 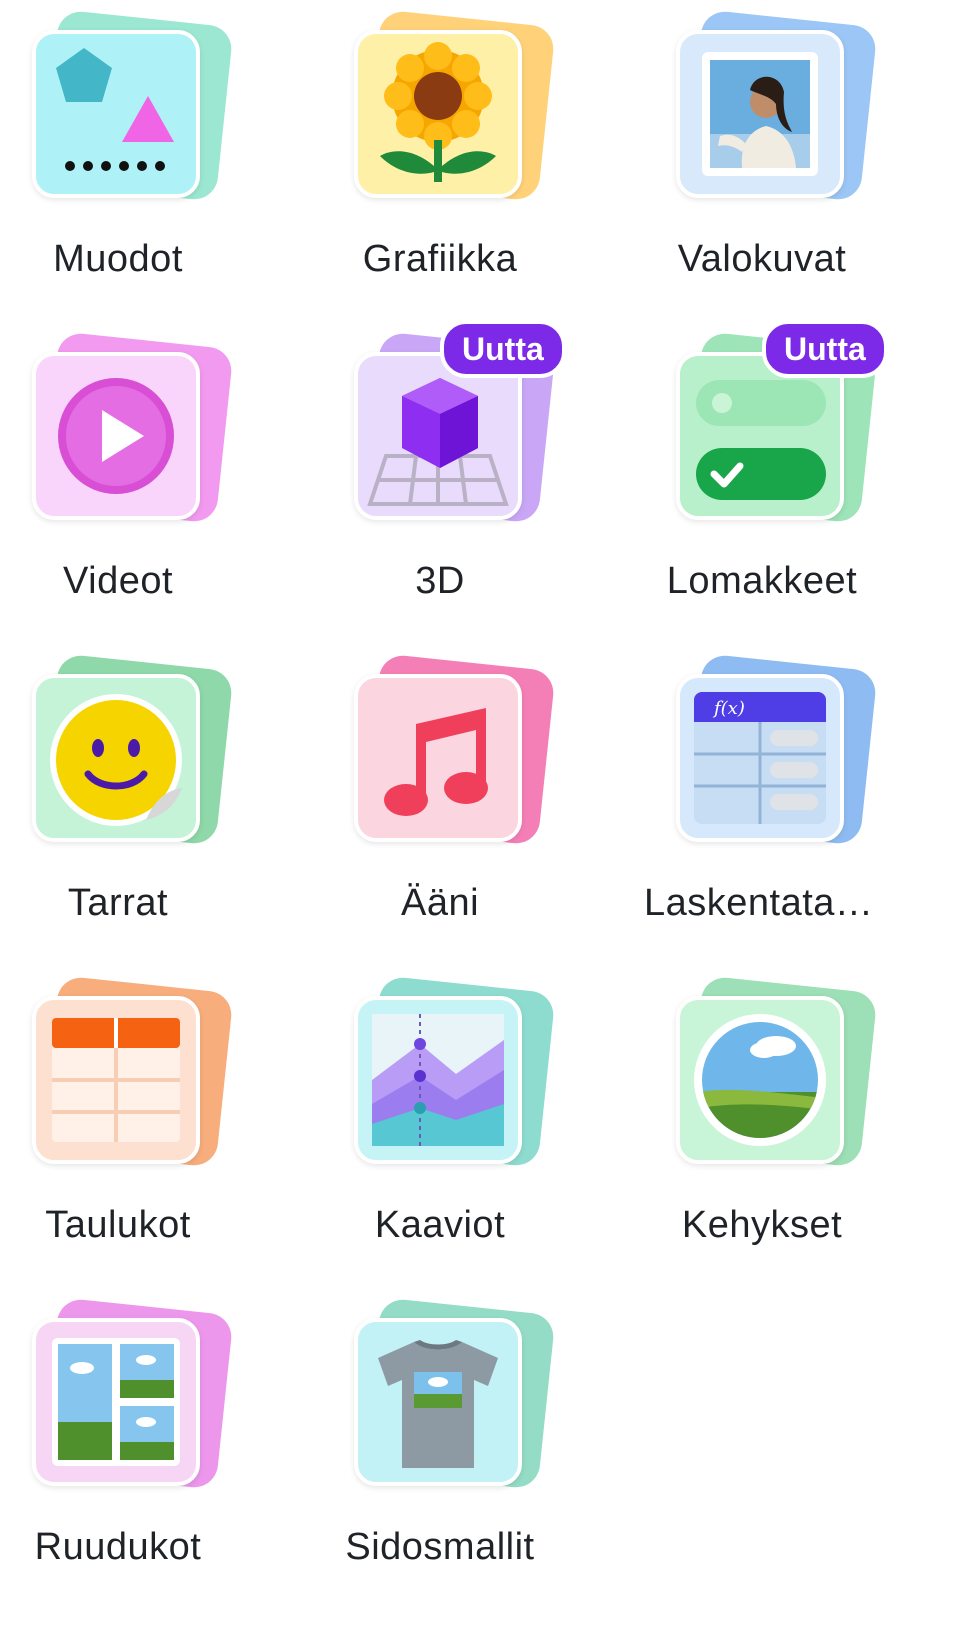 What do you see at coordinates (438, 1080) in the screenshot?
I see `chart-icon` at bounding box center [438, 1080].